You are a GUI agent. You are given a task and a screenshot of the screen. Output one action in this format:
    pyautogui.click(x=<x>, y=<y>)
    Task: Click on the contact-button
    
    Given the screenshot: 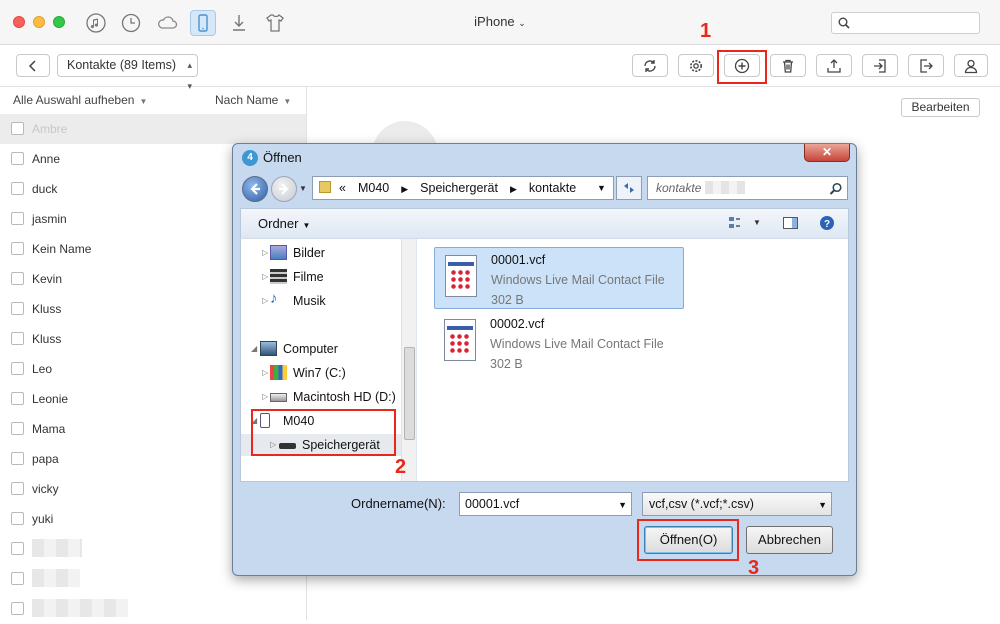 What is the action you would take?
    pyautogui.click(x=971, y=65)
    